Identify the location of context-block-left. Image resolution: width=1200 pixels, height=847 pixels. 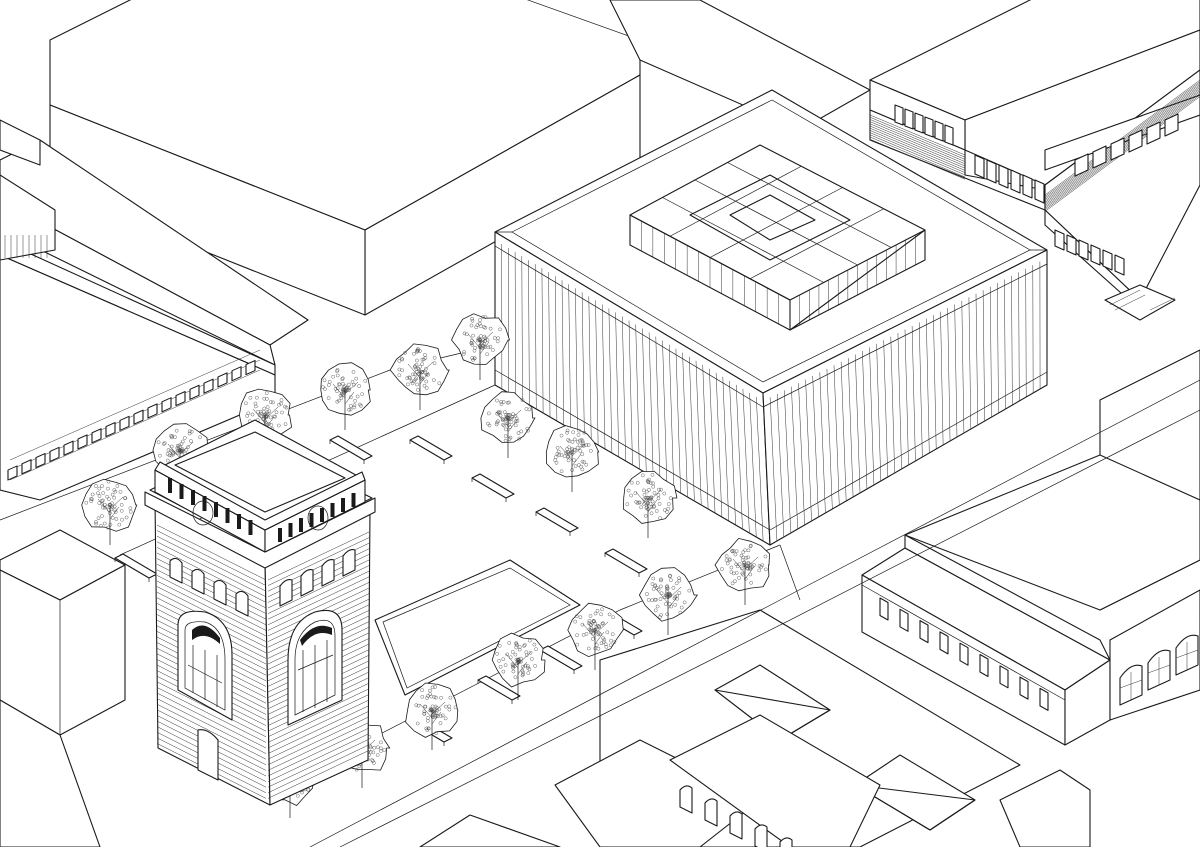
(63, 688).